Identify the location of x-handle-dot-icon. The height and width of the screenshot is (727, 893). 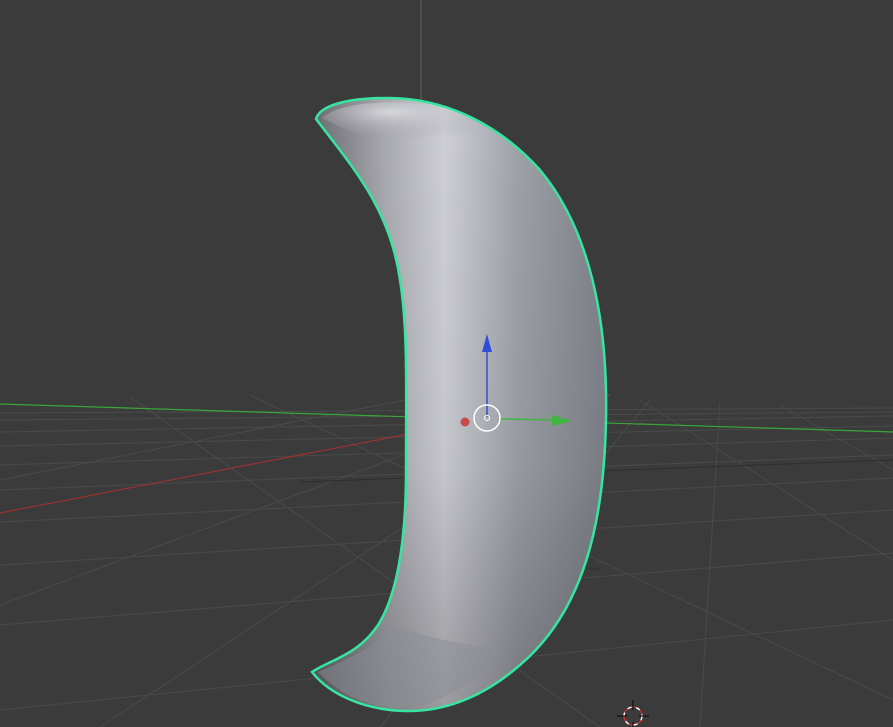
(465, 422).